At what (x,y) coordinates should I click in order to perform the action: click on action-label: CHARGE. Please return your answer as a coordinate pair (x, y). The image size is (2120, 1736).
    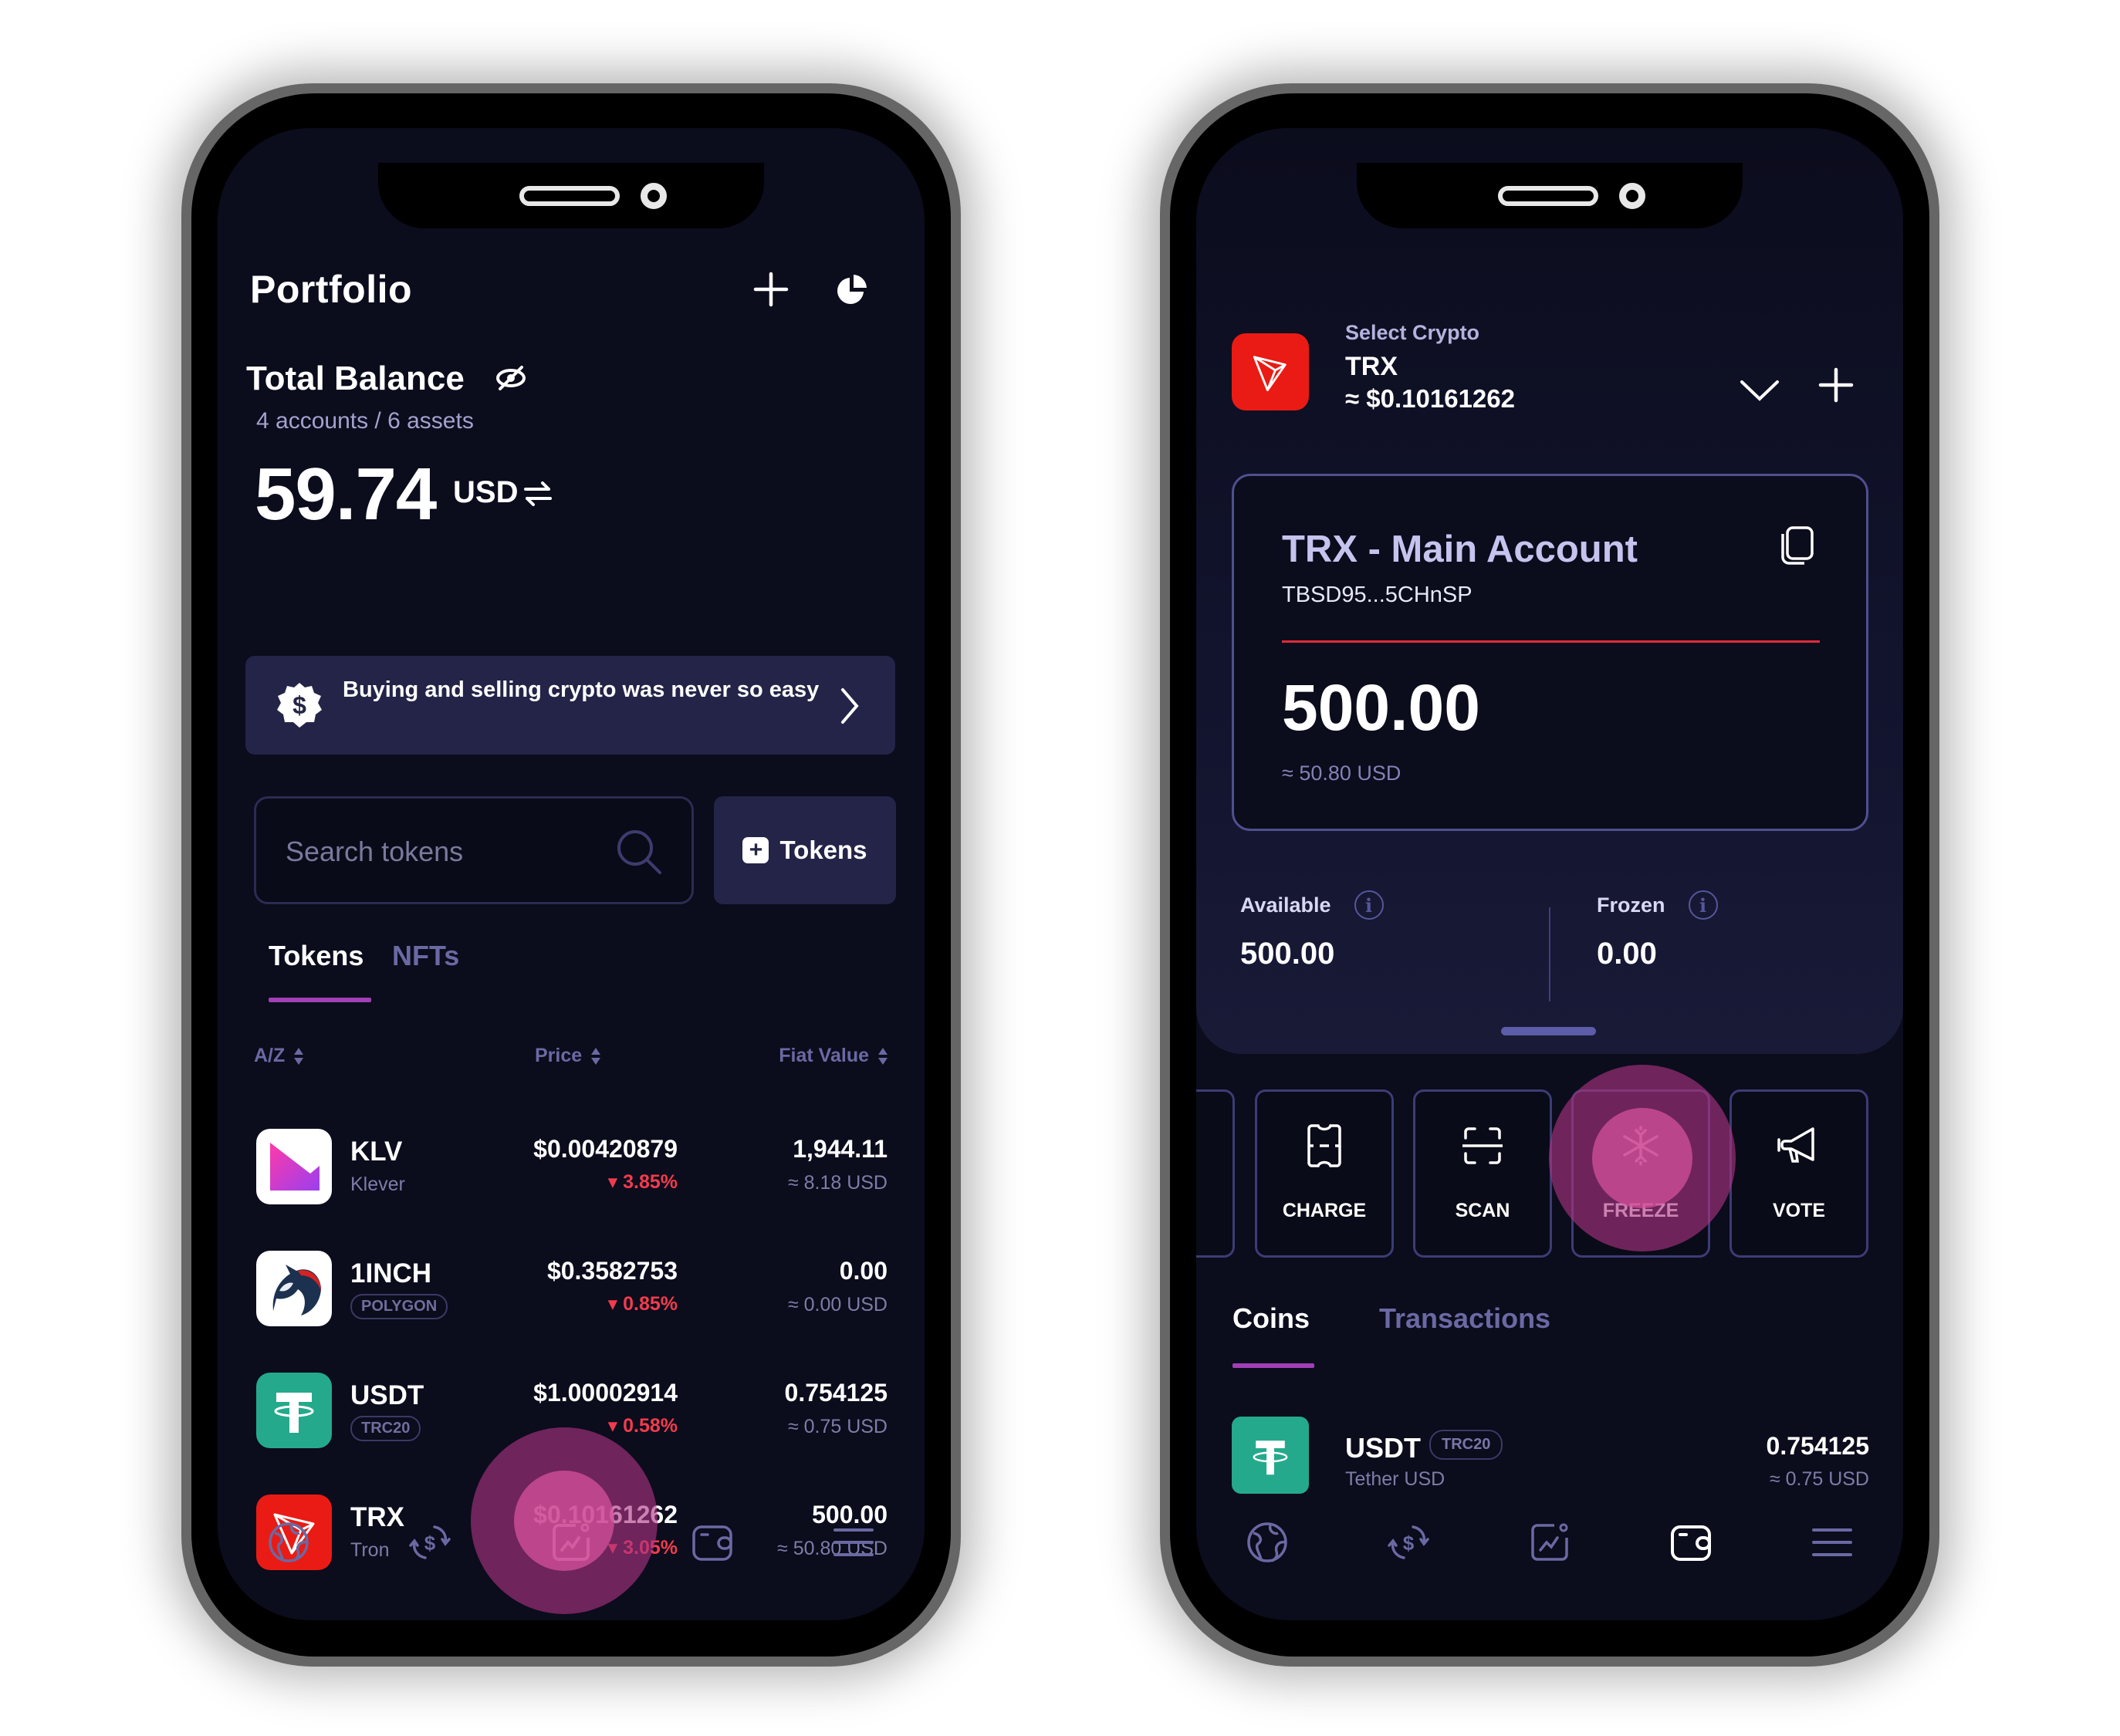
    Looking at the image, I should click on (1324, 1210).